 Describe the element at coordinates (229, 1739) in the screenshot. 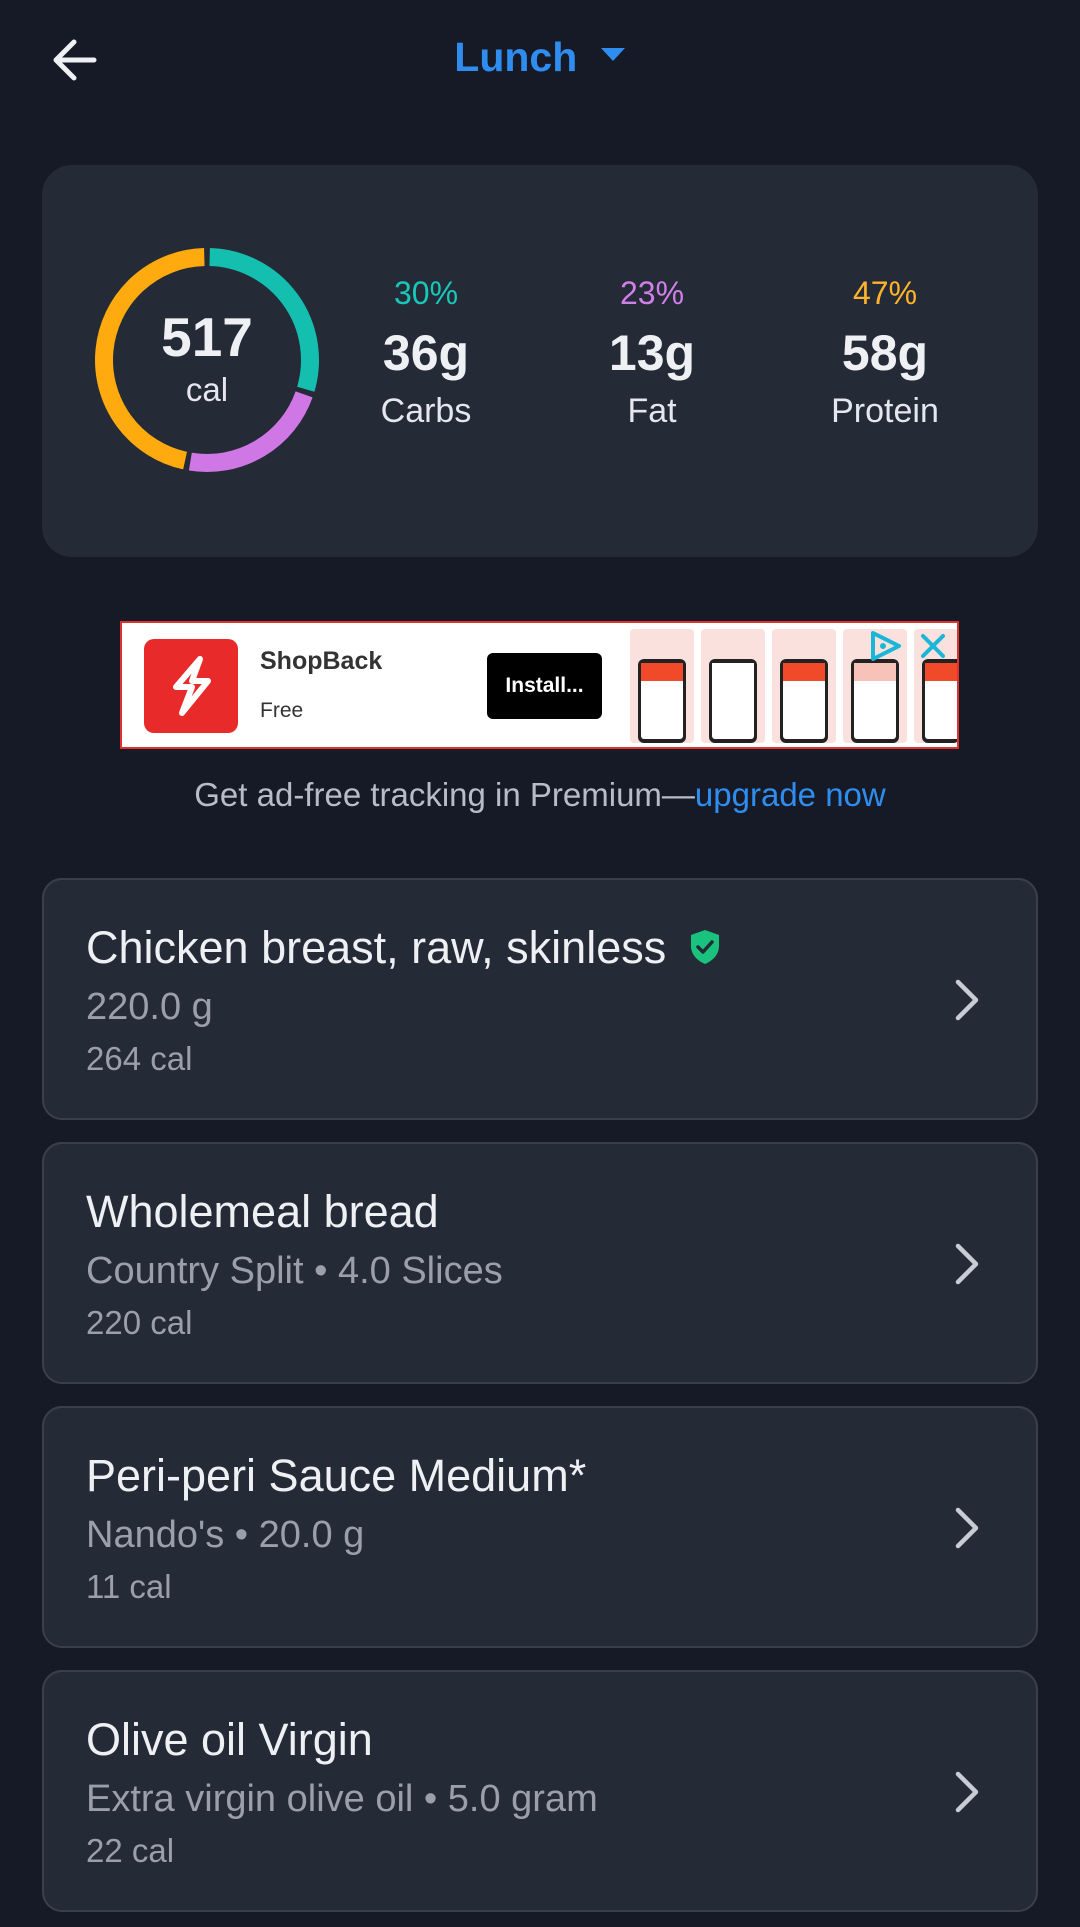

I see `food-name: Olive oil Virgin` at that location.